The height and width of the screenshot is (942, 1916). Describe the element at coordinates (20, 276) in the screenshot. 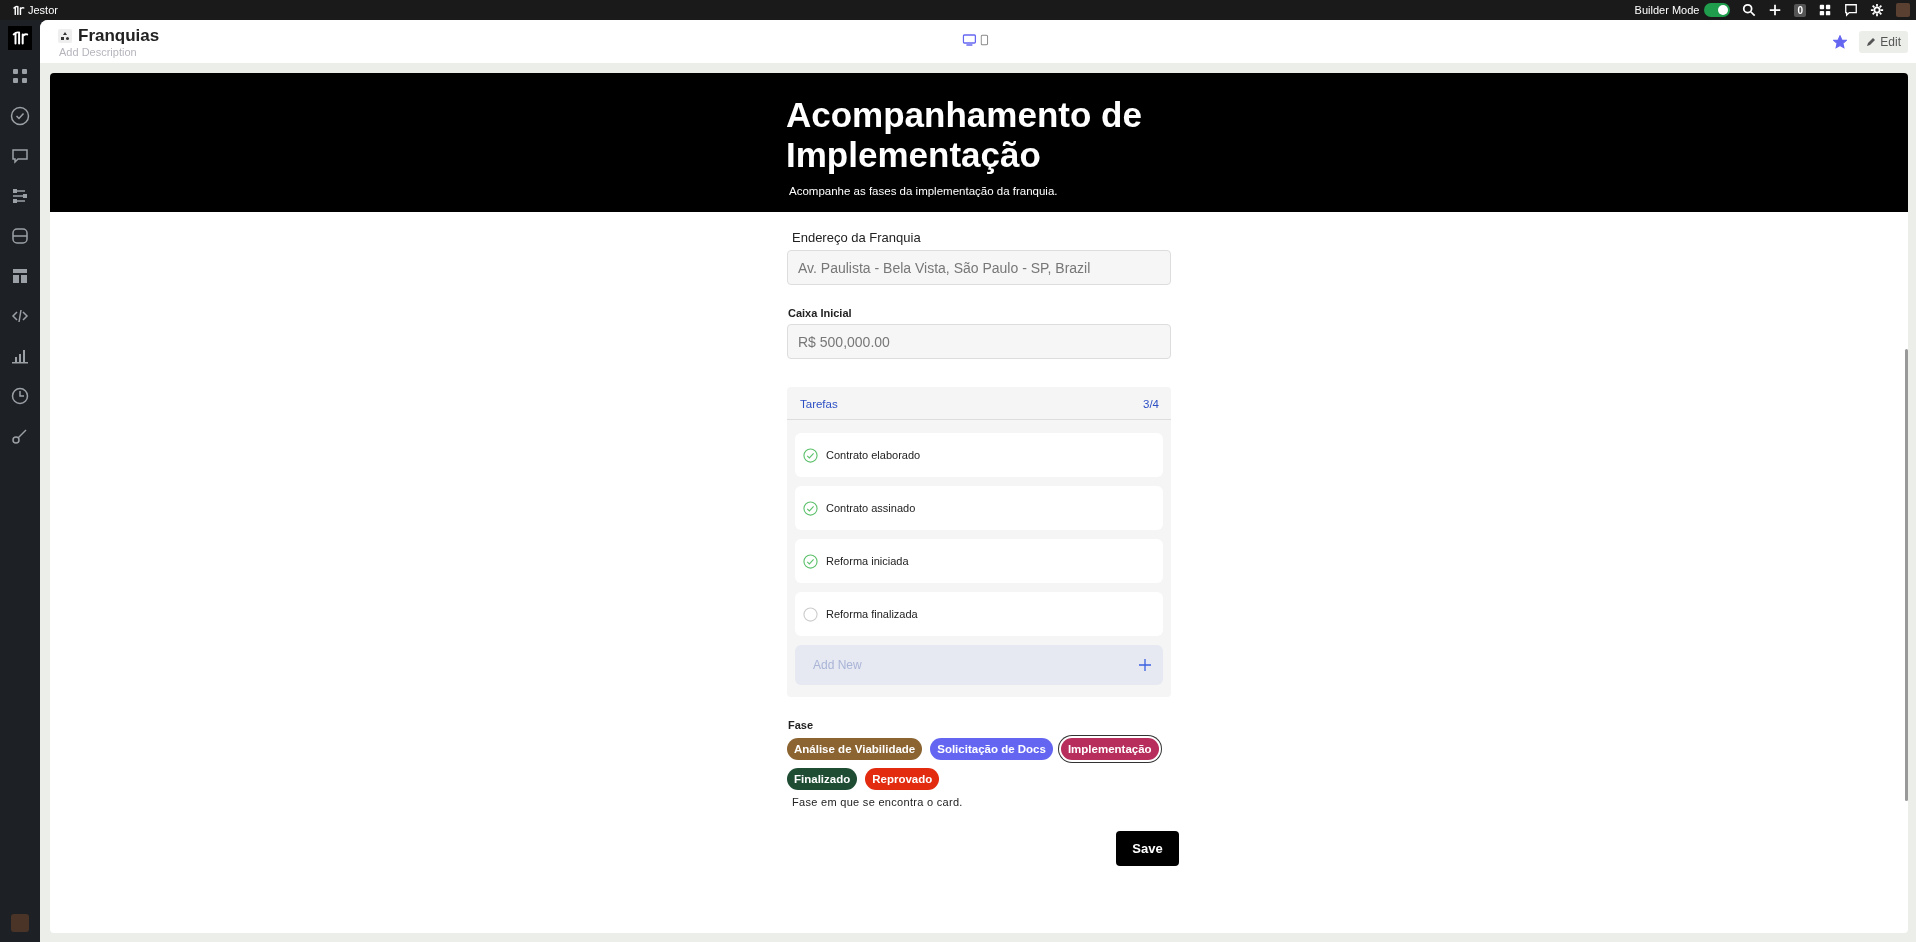

I see `layout-icon` at that location.